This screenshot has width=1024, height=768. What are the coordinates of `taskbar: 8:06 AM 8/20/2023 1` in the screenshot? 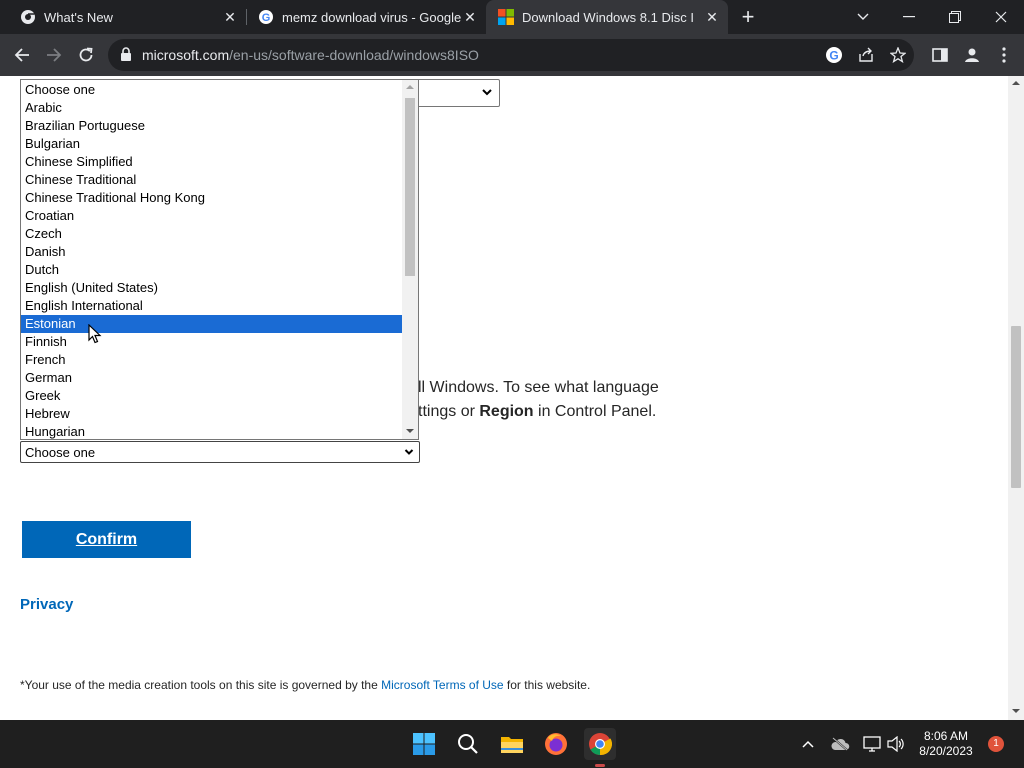 It's located at (512, 744).